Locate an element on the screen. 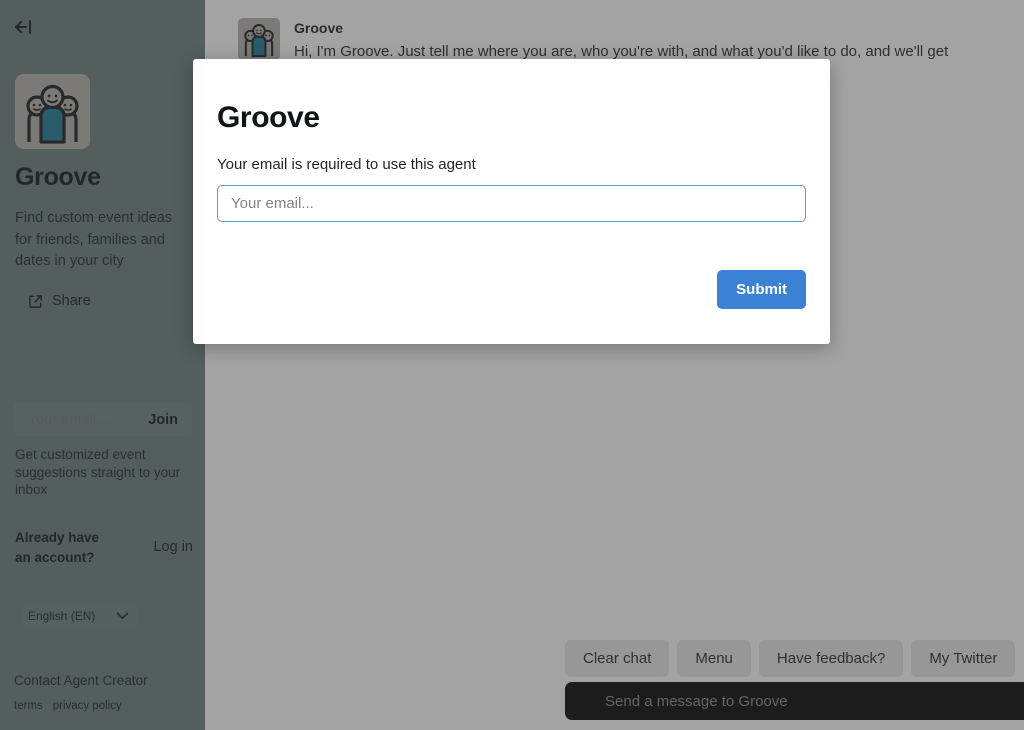  modal-email-input is located at coordinates (511, 203).